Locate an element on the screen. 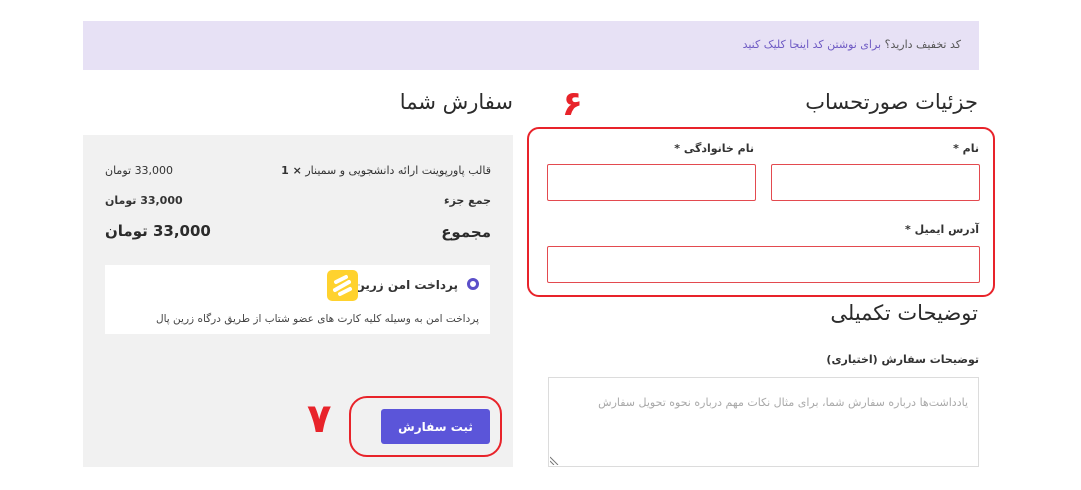 Image resolution: width=1081 pixels, height=490 pixels. payment-radio is located at coordinates (473, 284).